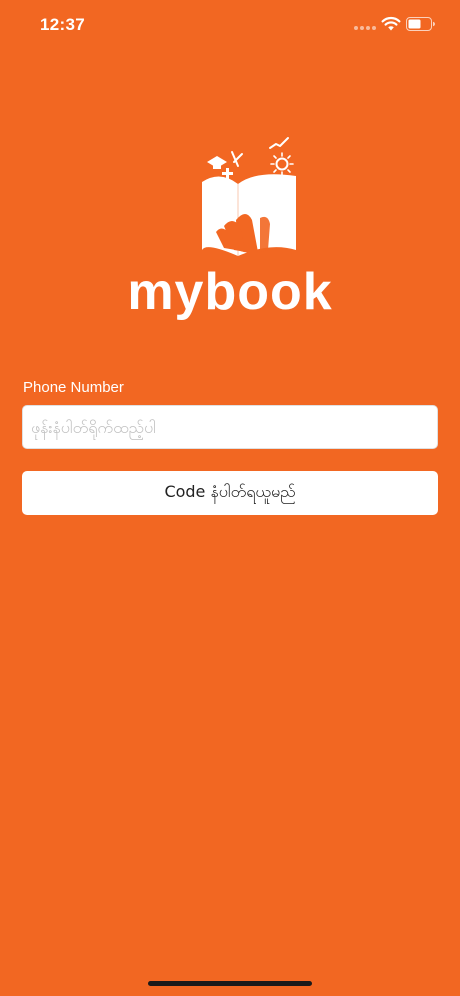 The width and height of the screenshot is (460, 996). I want to click on get-code-button: Code နံပါတ်ရယူမည်, so click(230, 493).